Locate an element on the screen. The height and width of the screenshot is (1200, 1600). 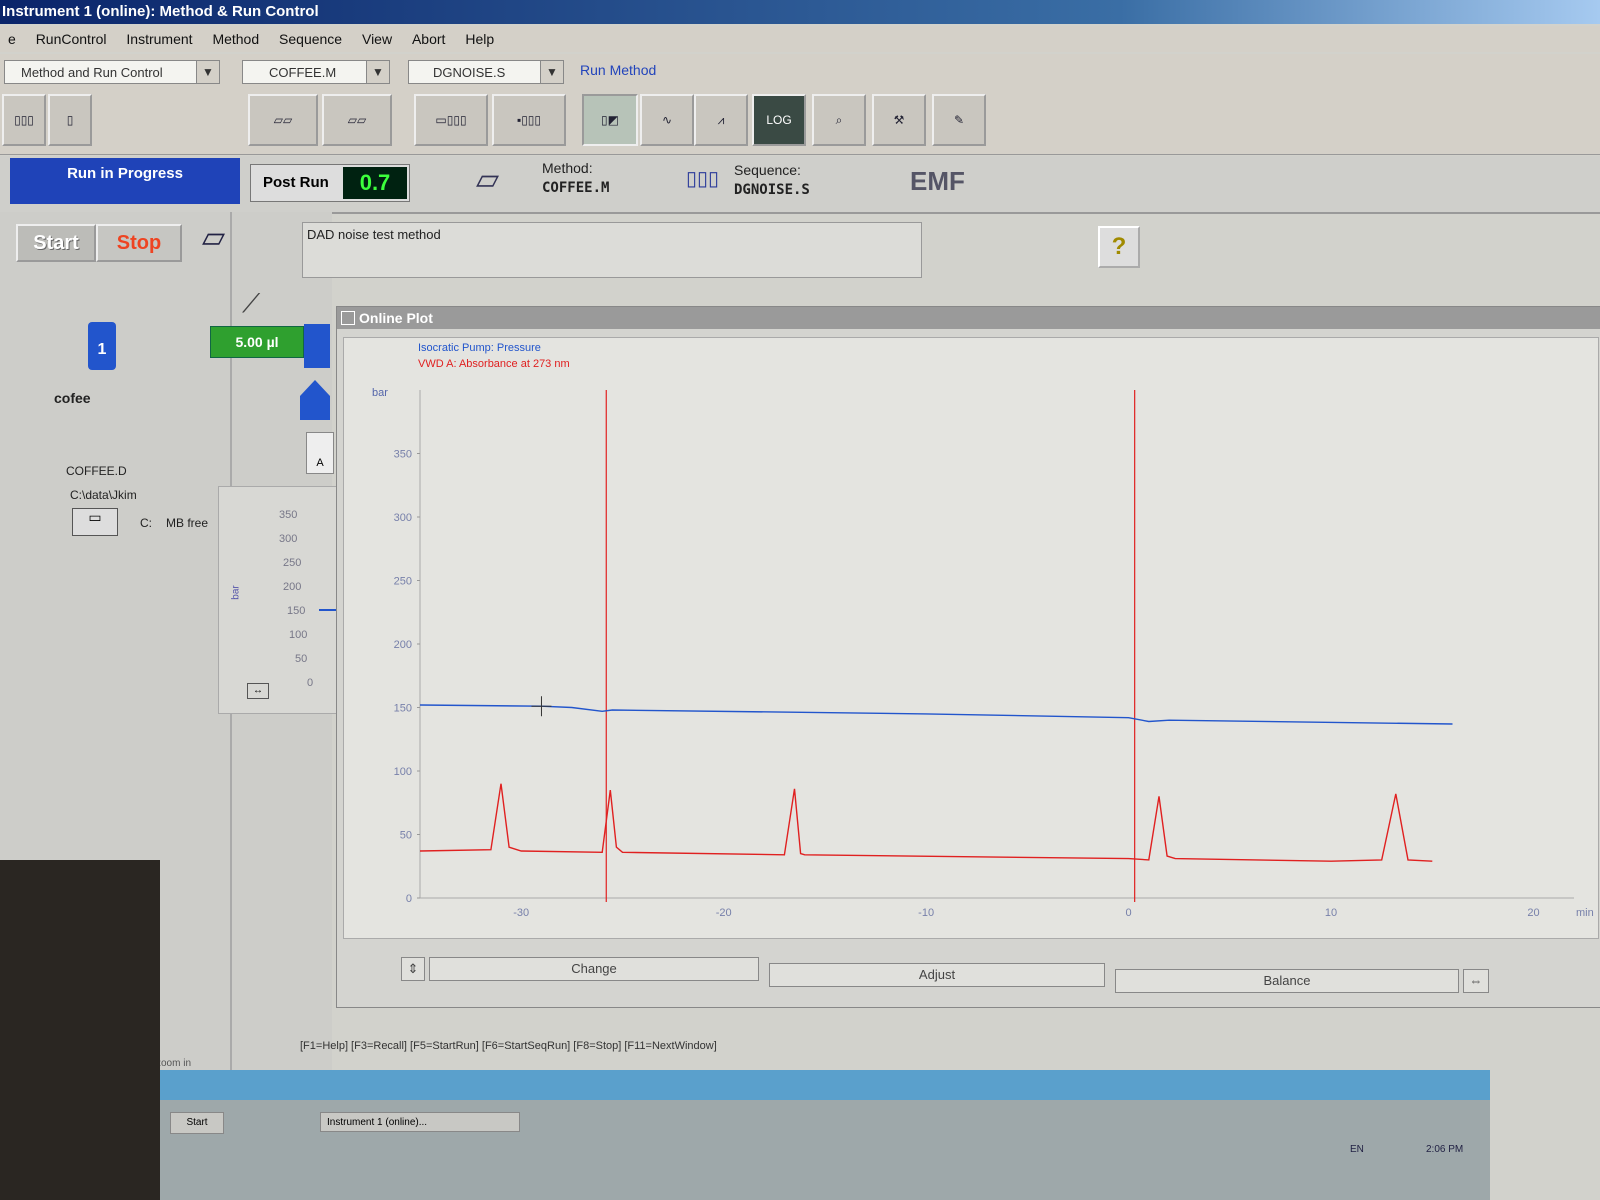
y-tick-label: 50 is located at coordinates (406, 836).